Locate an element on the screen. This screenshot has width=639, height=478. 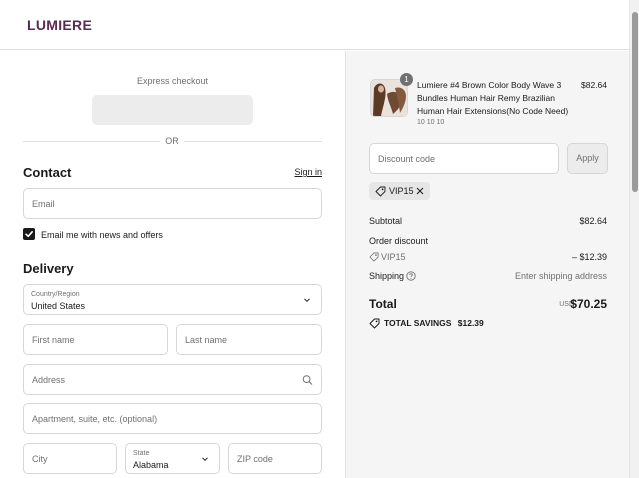
zip-placeholder: ZIP code is located at coordinates (255, 458).